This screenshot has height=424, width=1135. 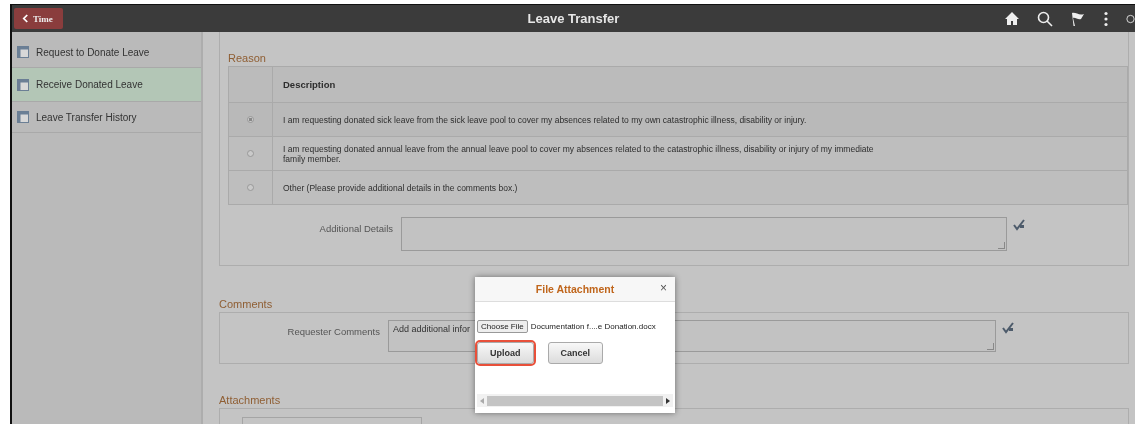 I want to click on dialog-title: File Attachment, so click(x=575, y=289).